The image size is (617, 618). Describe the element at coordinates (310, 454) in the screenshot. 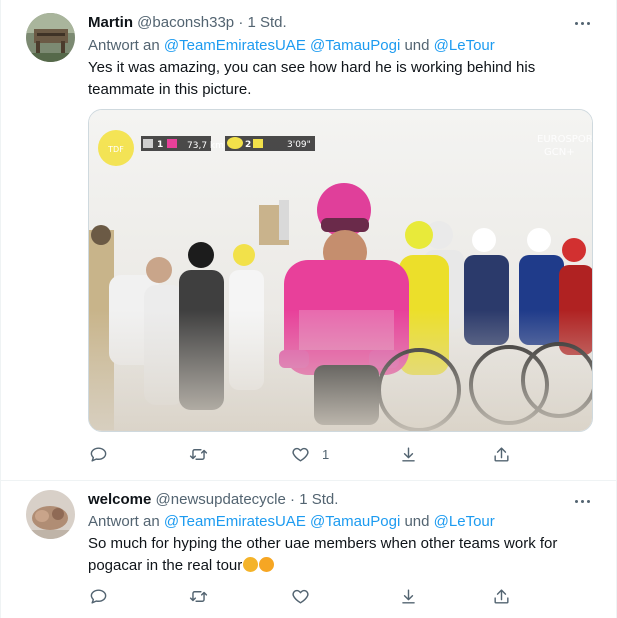

I see `like-button: 1` at that location.